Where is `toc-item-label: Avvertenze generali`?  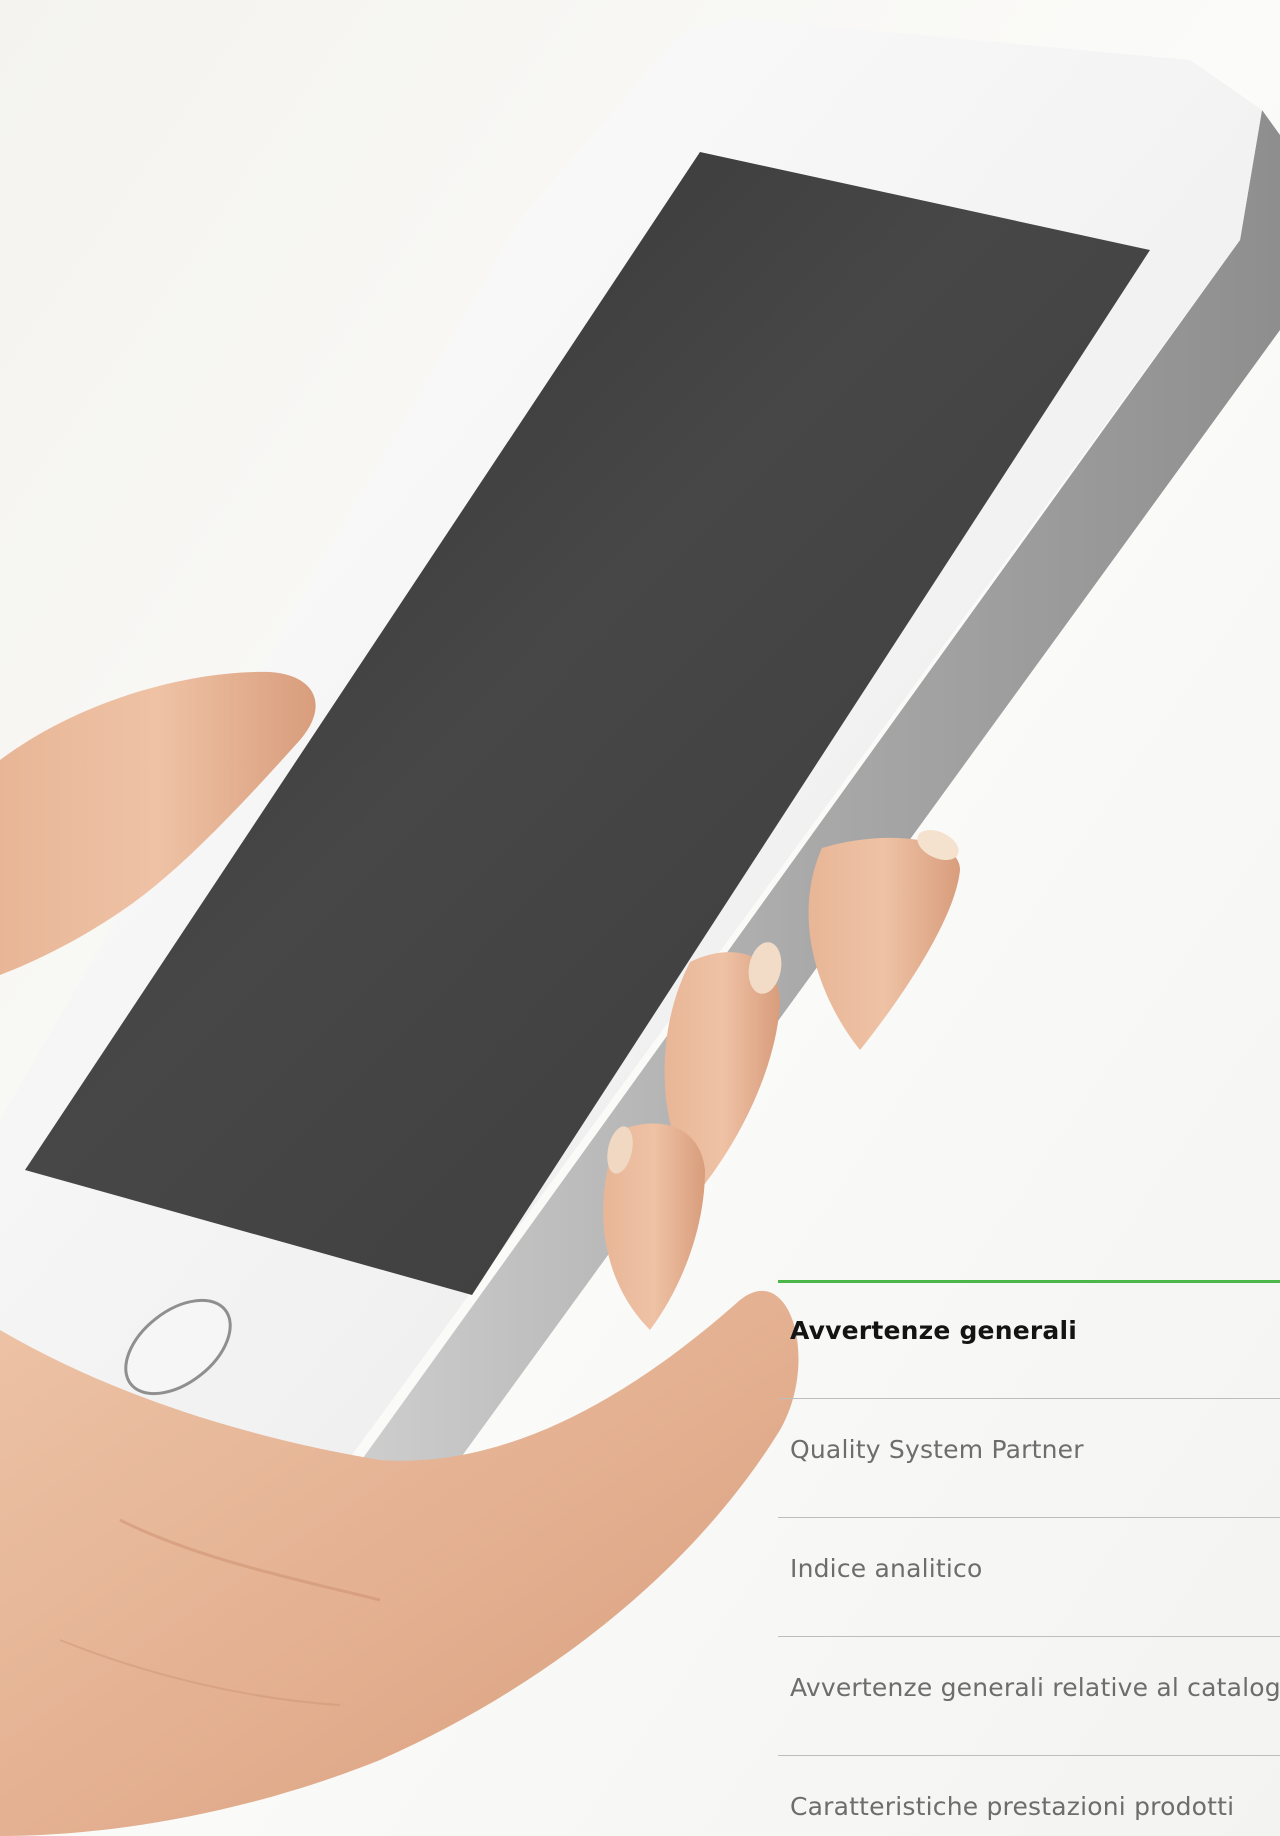 toc-item-label: Avvertenze generali is located at coordinates (933, 1330).